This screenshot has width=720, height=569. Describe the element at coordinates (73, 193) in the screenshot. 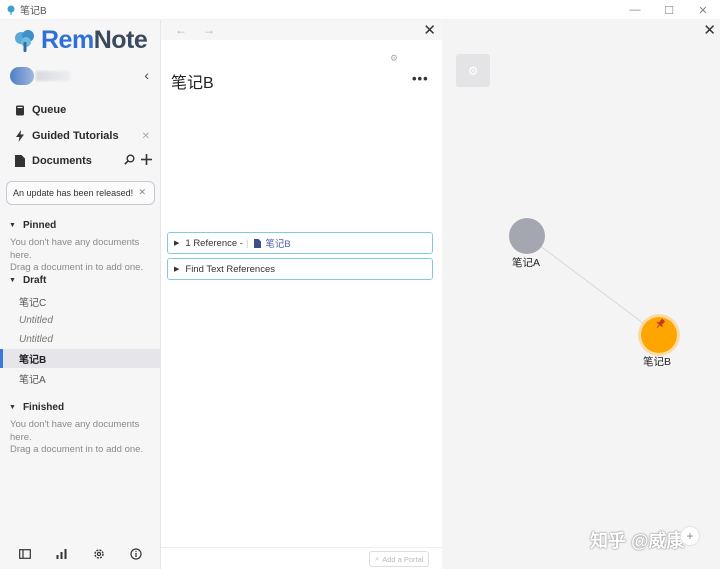

I see `update-notice-text: An update has been released!` at that location.